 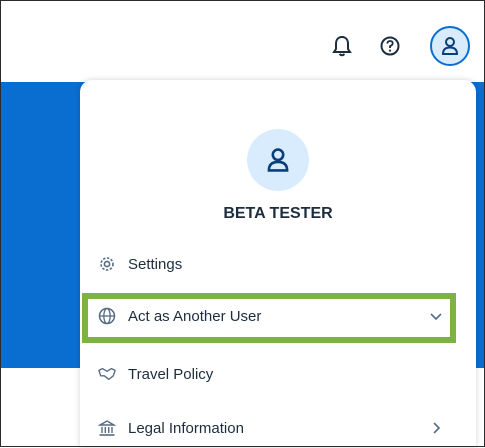 What do you see at coordinates (171, 374) in the screenshot?
I see `menu-item-label: Travel Policy` at bounding box center [171, 374].